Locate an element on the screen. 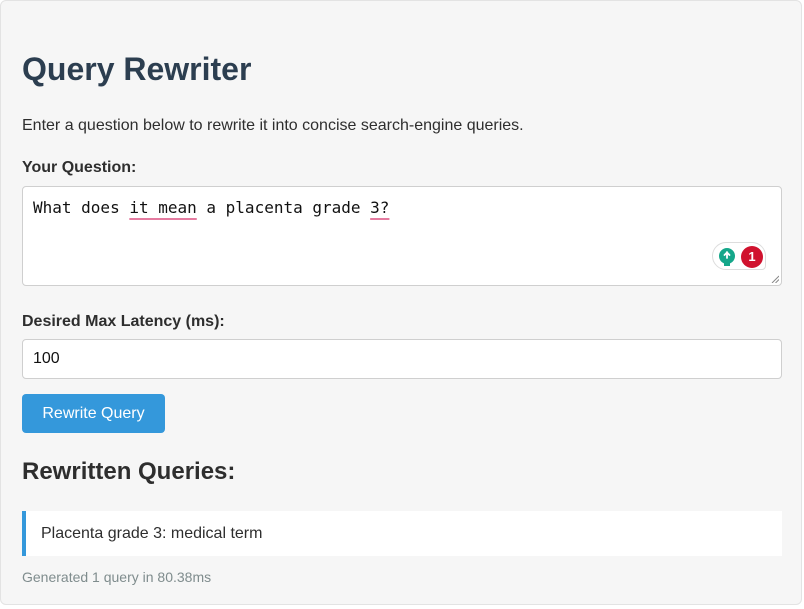 The image size is (804, 609). resize-handle-icon is located at coordinates (775, 279).